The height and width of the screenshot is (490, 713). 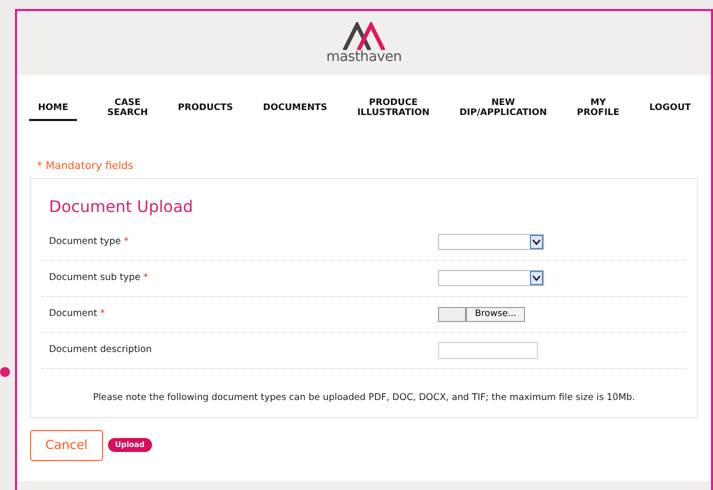 I want to click on field-label: Document *, so click(x=77, y=314).